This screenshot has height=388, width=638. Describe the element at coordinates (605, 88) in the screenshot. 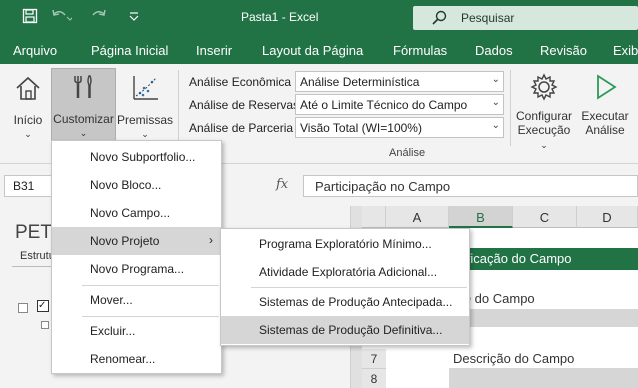

I see `play-icon` at that location.